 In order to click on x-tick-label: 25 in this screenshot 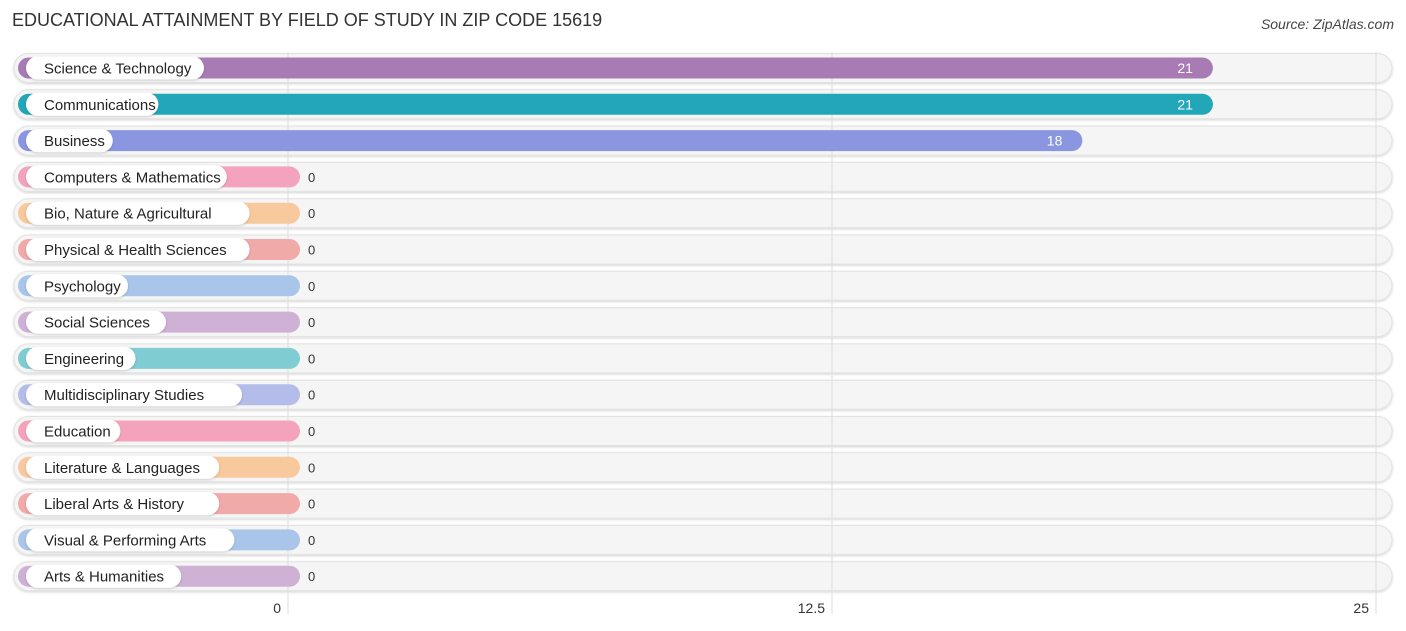, I will do `click(1361, 608)`.